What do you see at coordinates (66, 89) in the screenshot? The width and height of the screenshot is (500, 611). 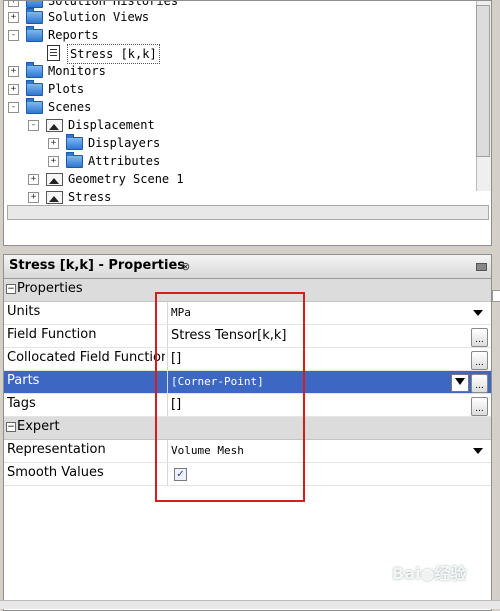 I see `tree-item-label: Plots` at bounding box center [66, 89].